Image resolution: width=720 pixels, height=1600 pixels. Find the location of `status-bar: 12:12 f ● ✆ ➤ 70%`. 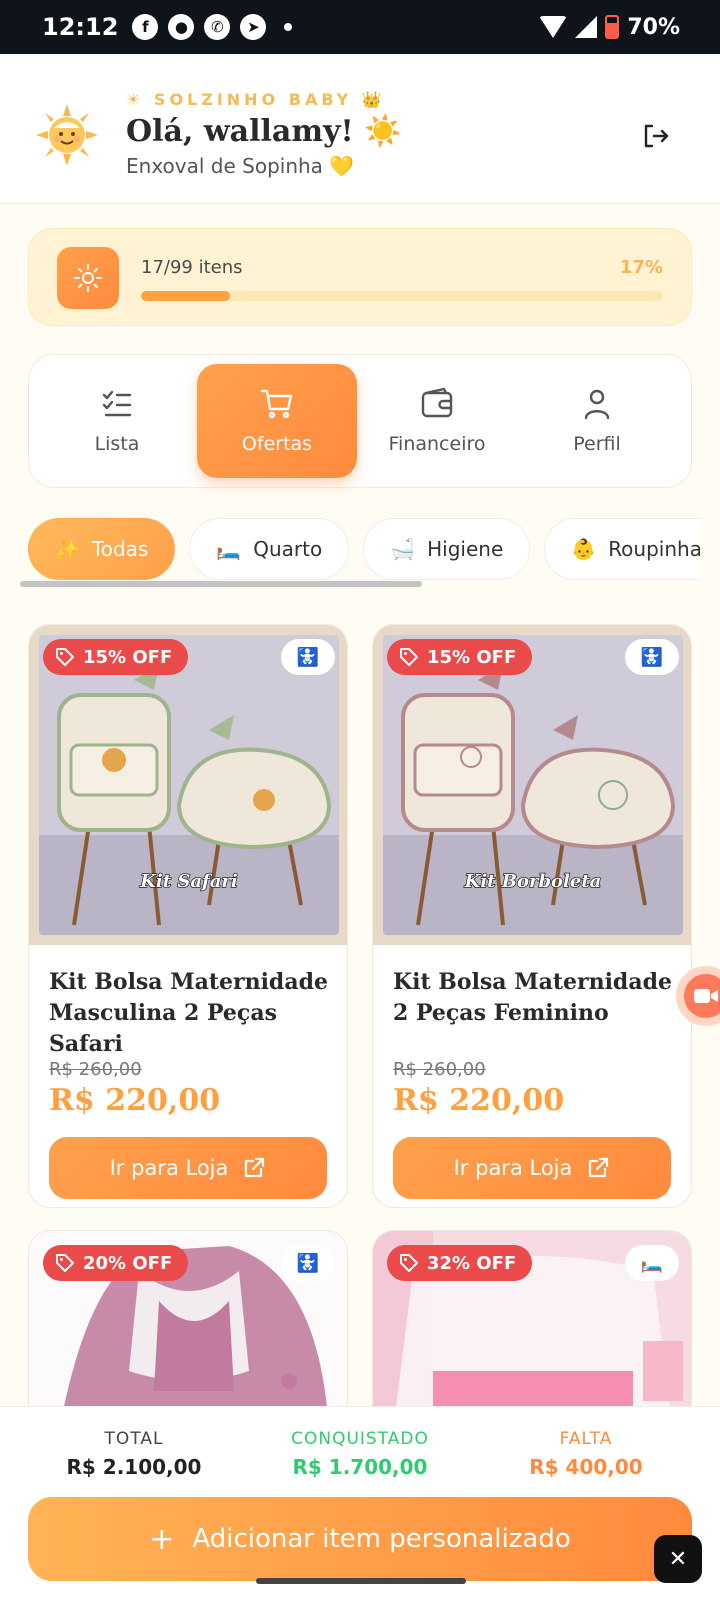

status-bar: 12:12 f ● ✆ ➤ 70% is located at coordinates (360, 27).